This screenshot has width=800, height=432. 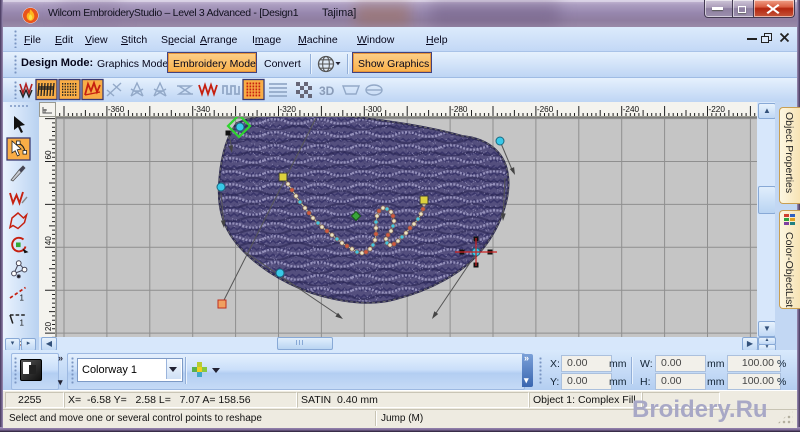 What do you see at coordinates (202, 109) in the screenshot?
I see `svg-text: -340` at bounding box center [202, 109].